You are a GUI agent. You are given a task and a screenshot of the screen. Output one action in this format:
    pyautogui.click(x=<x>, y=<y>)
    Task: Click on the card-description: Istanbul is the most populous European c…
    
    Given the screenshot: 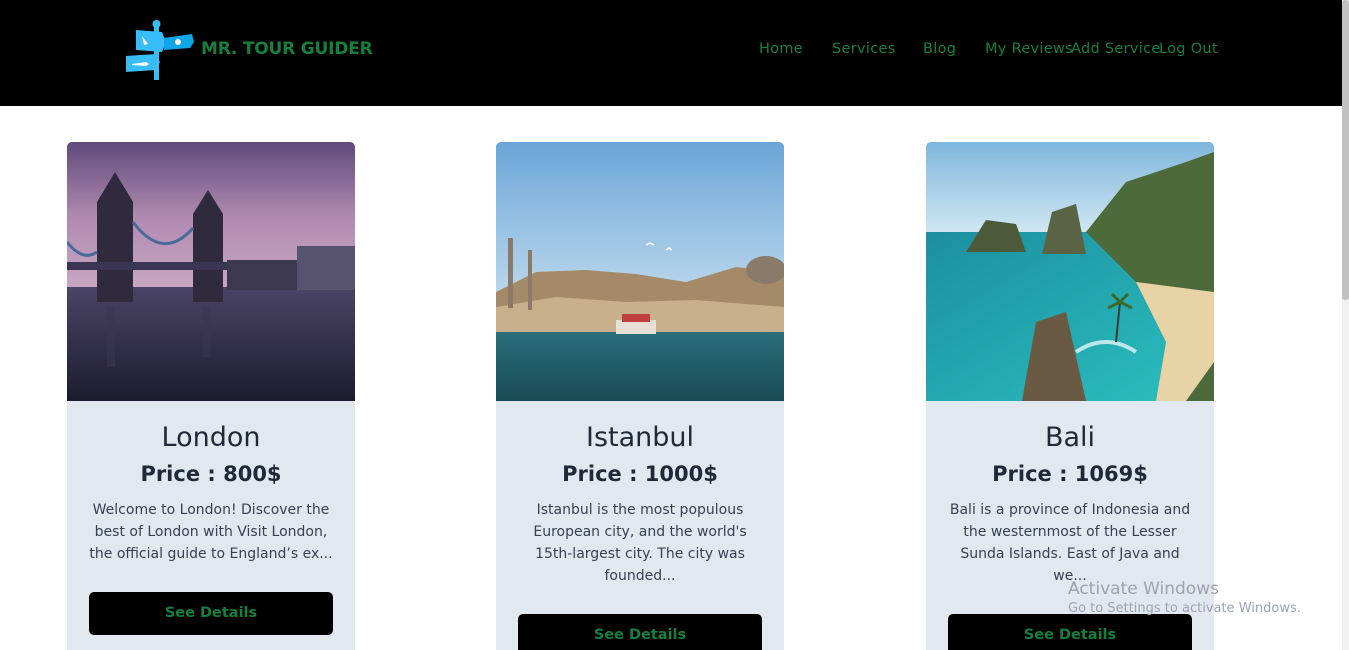 What is the action you would take?
    pyautogui.click(x=640, y=543)
    